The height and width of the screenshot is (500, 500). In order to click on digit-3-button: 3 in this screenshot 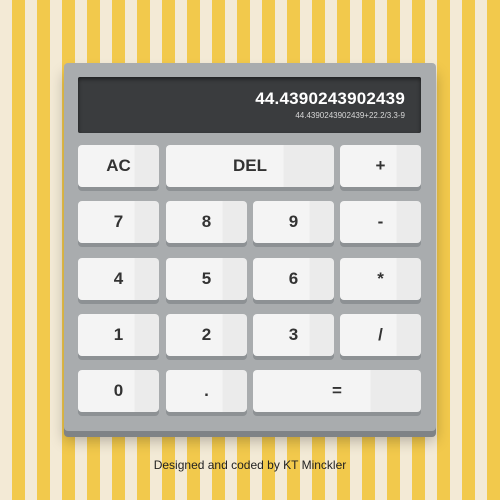, I will do `click(293, 335)`.